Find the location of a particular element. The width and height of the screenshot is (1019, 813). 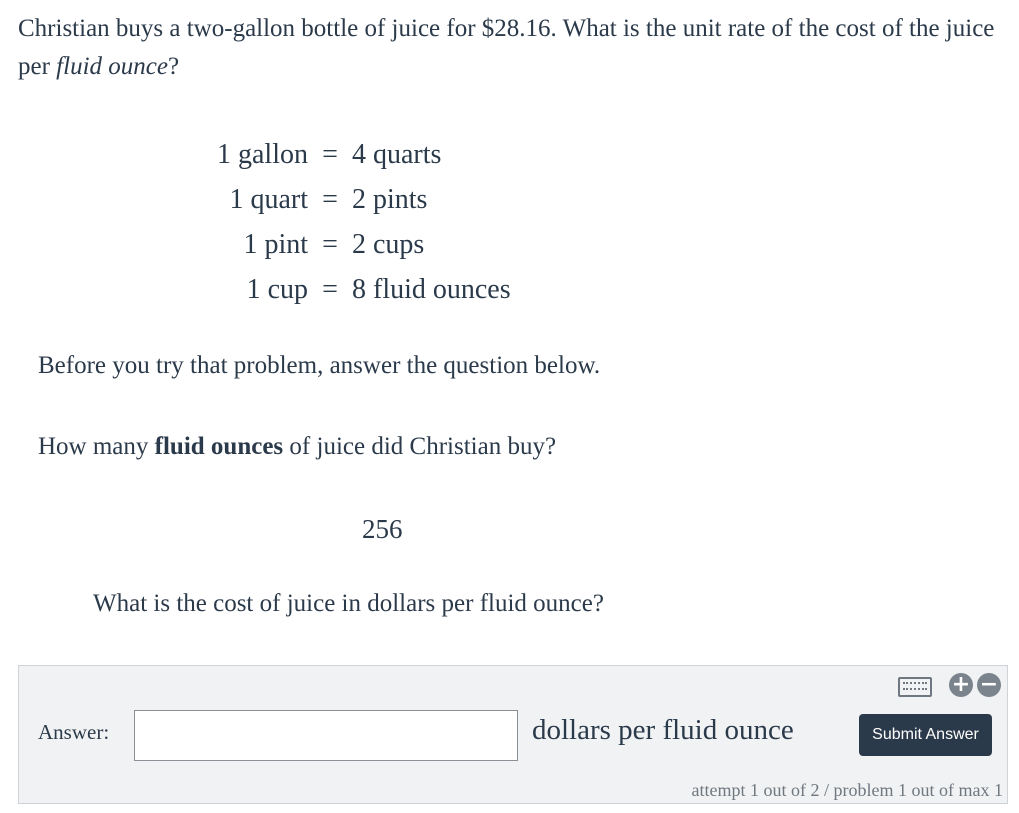

conversion-row: 1 quart = 2 pints is located at coordinates (335, 199).